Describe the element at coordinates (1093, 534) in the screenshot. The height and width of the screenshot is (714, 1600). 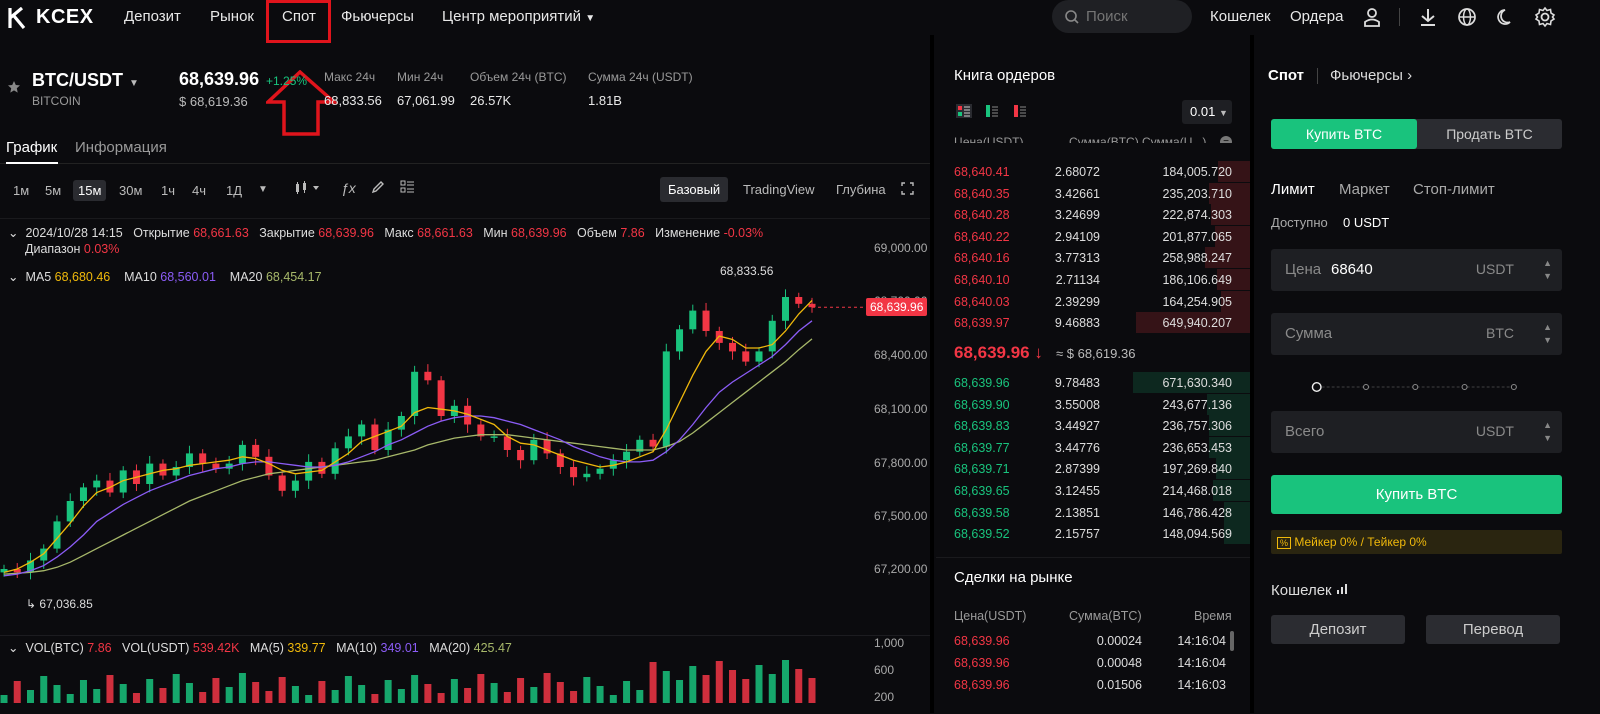
I see `bid-row: 68,639.52 2.15757 148,094.569` at that location.